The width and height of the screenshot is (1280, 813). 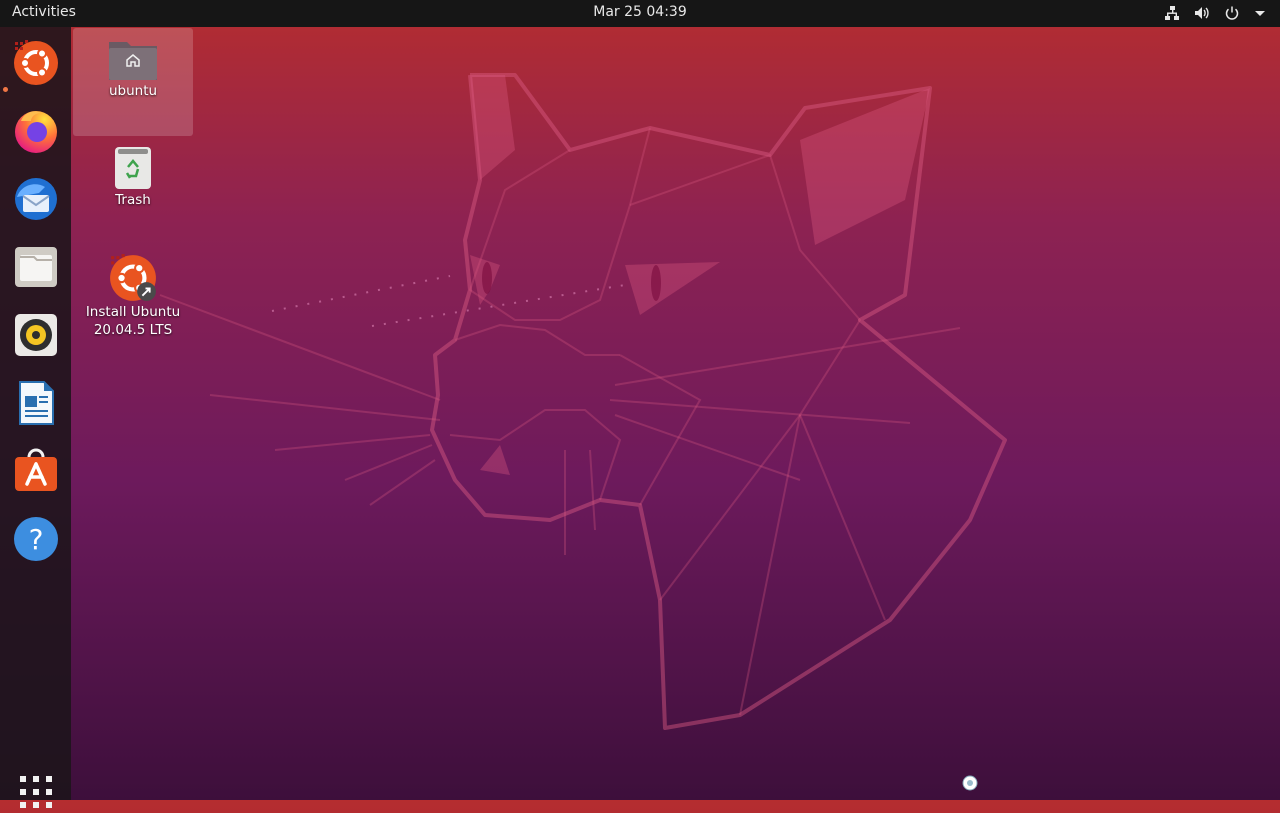 What do you see at coordinates (133, 277) in the screenshot?
I see `install-ubuntu-icon` at bounding box center [133, 277].